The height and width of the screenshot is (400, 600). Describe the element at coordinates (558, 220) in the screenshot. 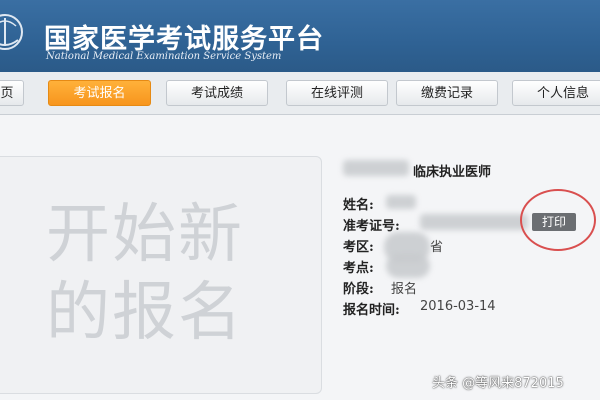

I see `highlight-circle` at that location.